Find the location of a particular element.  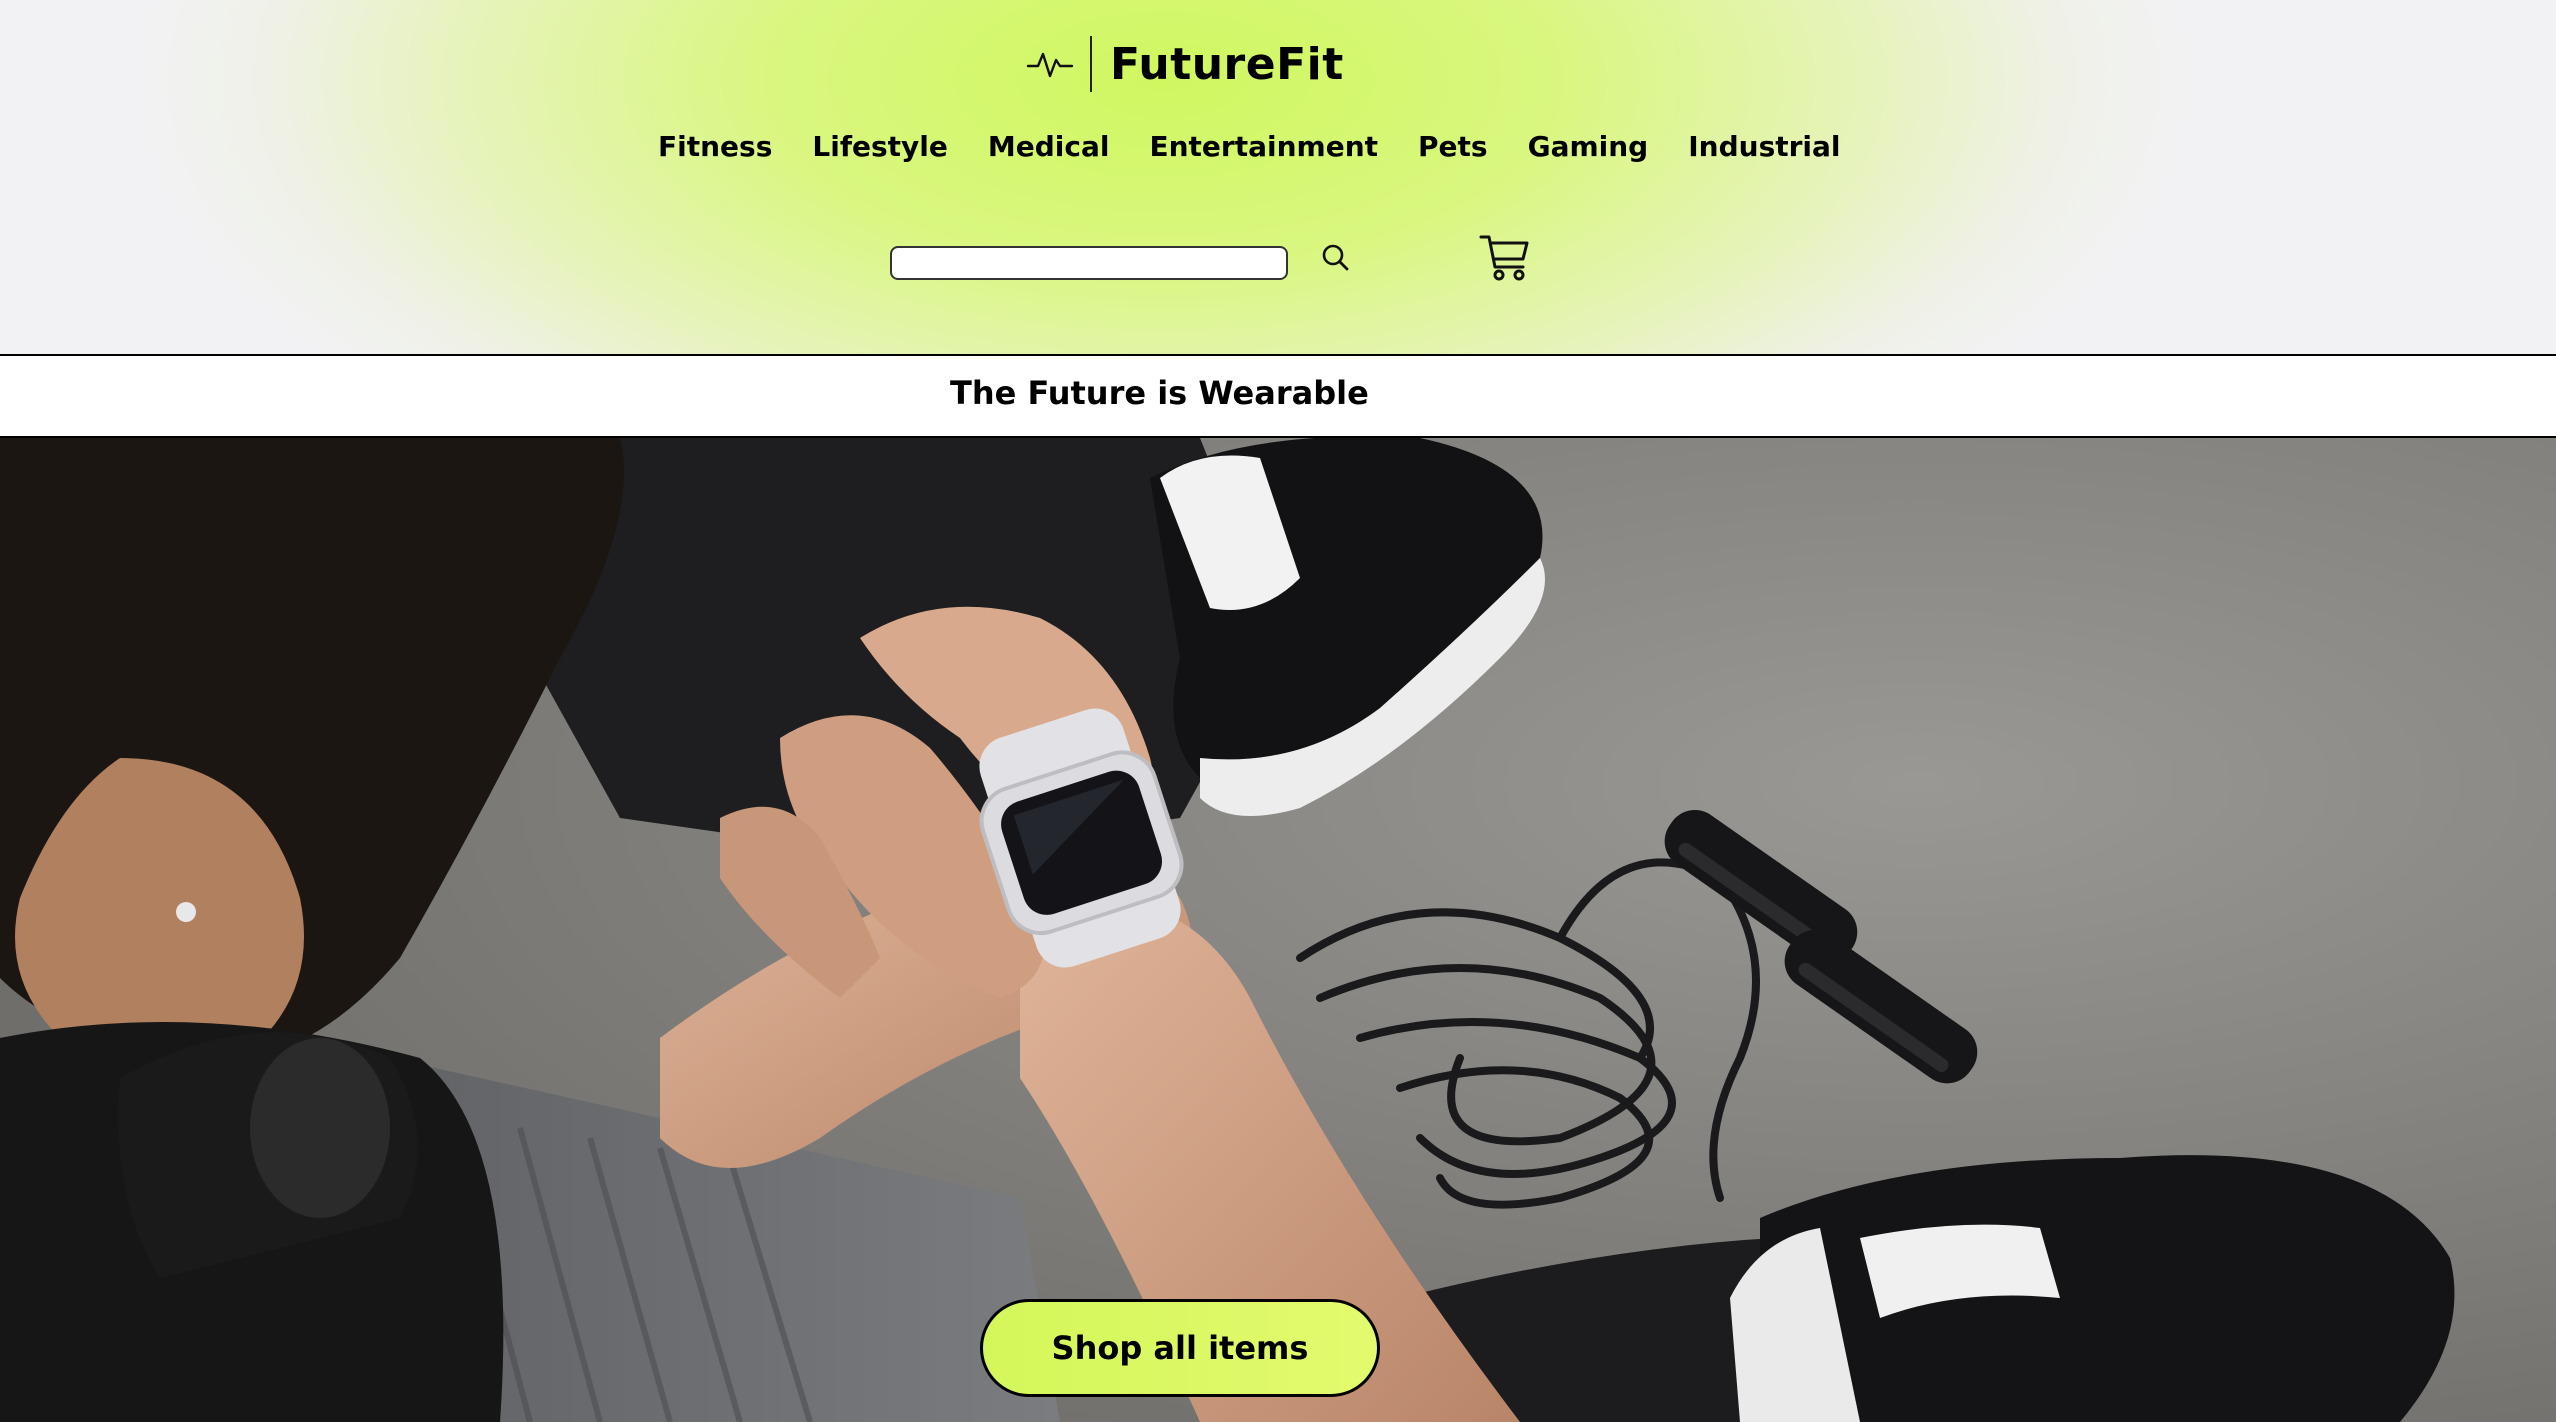

tagline-band: The Future is Wearable is located at coordinates (1278, 397).